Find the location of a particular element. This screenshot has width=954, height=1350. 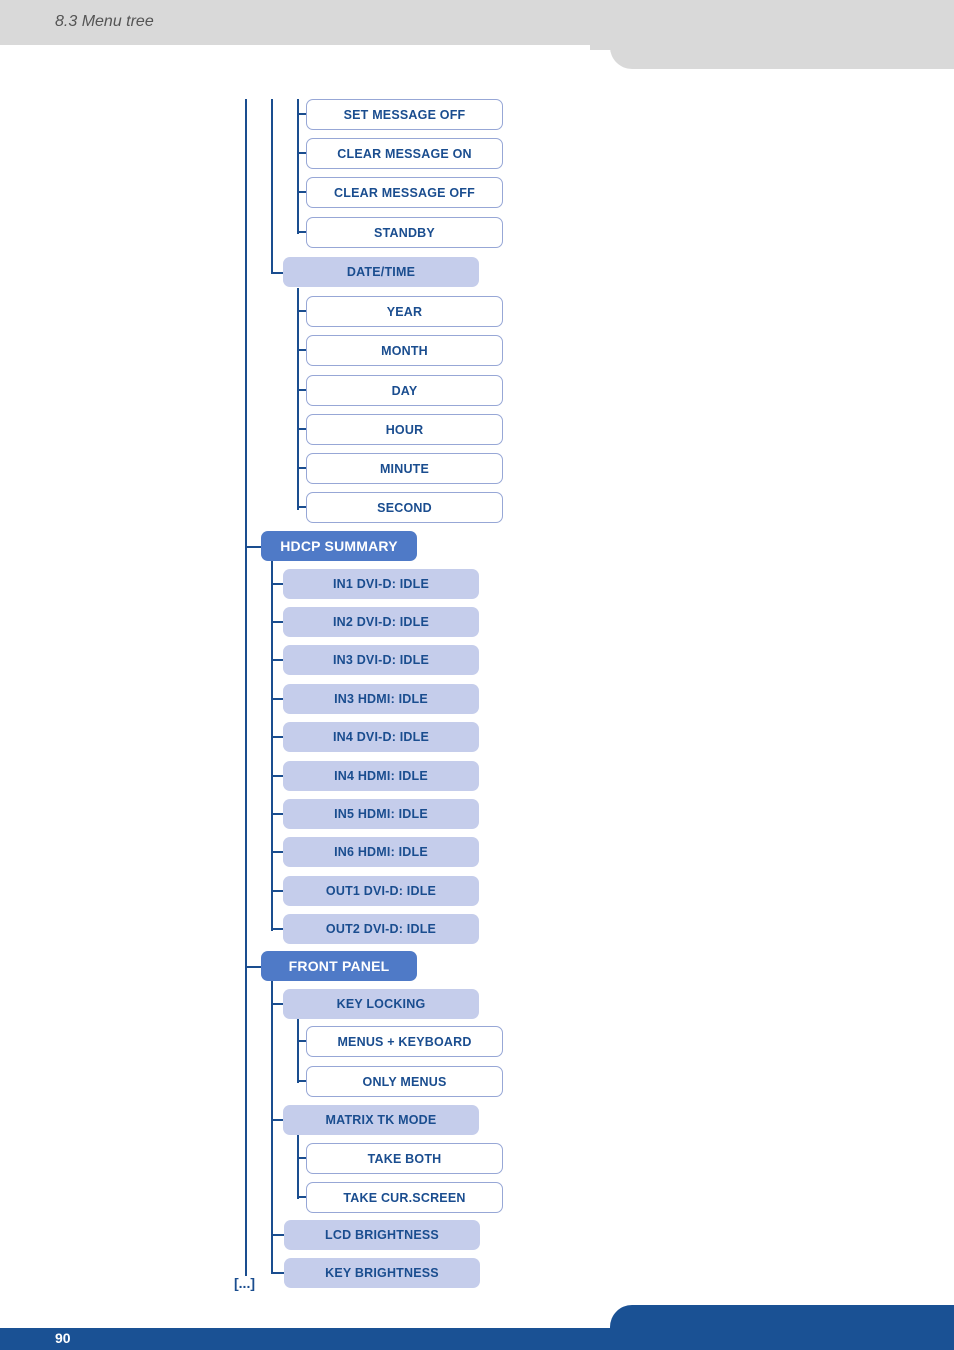

menu-item-key-brightness: KEY BRIGHTNESS is located at coordinates (382, 1273).